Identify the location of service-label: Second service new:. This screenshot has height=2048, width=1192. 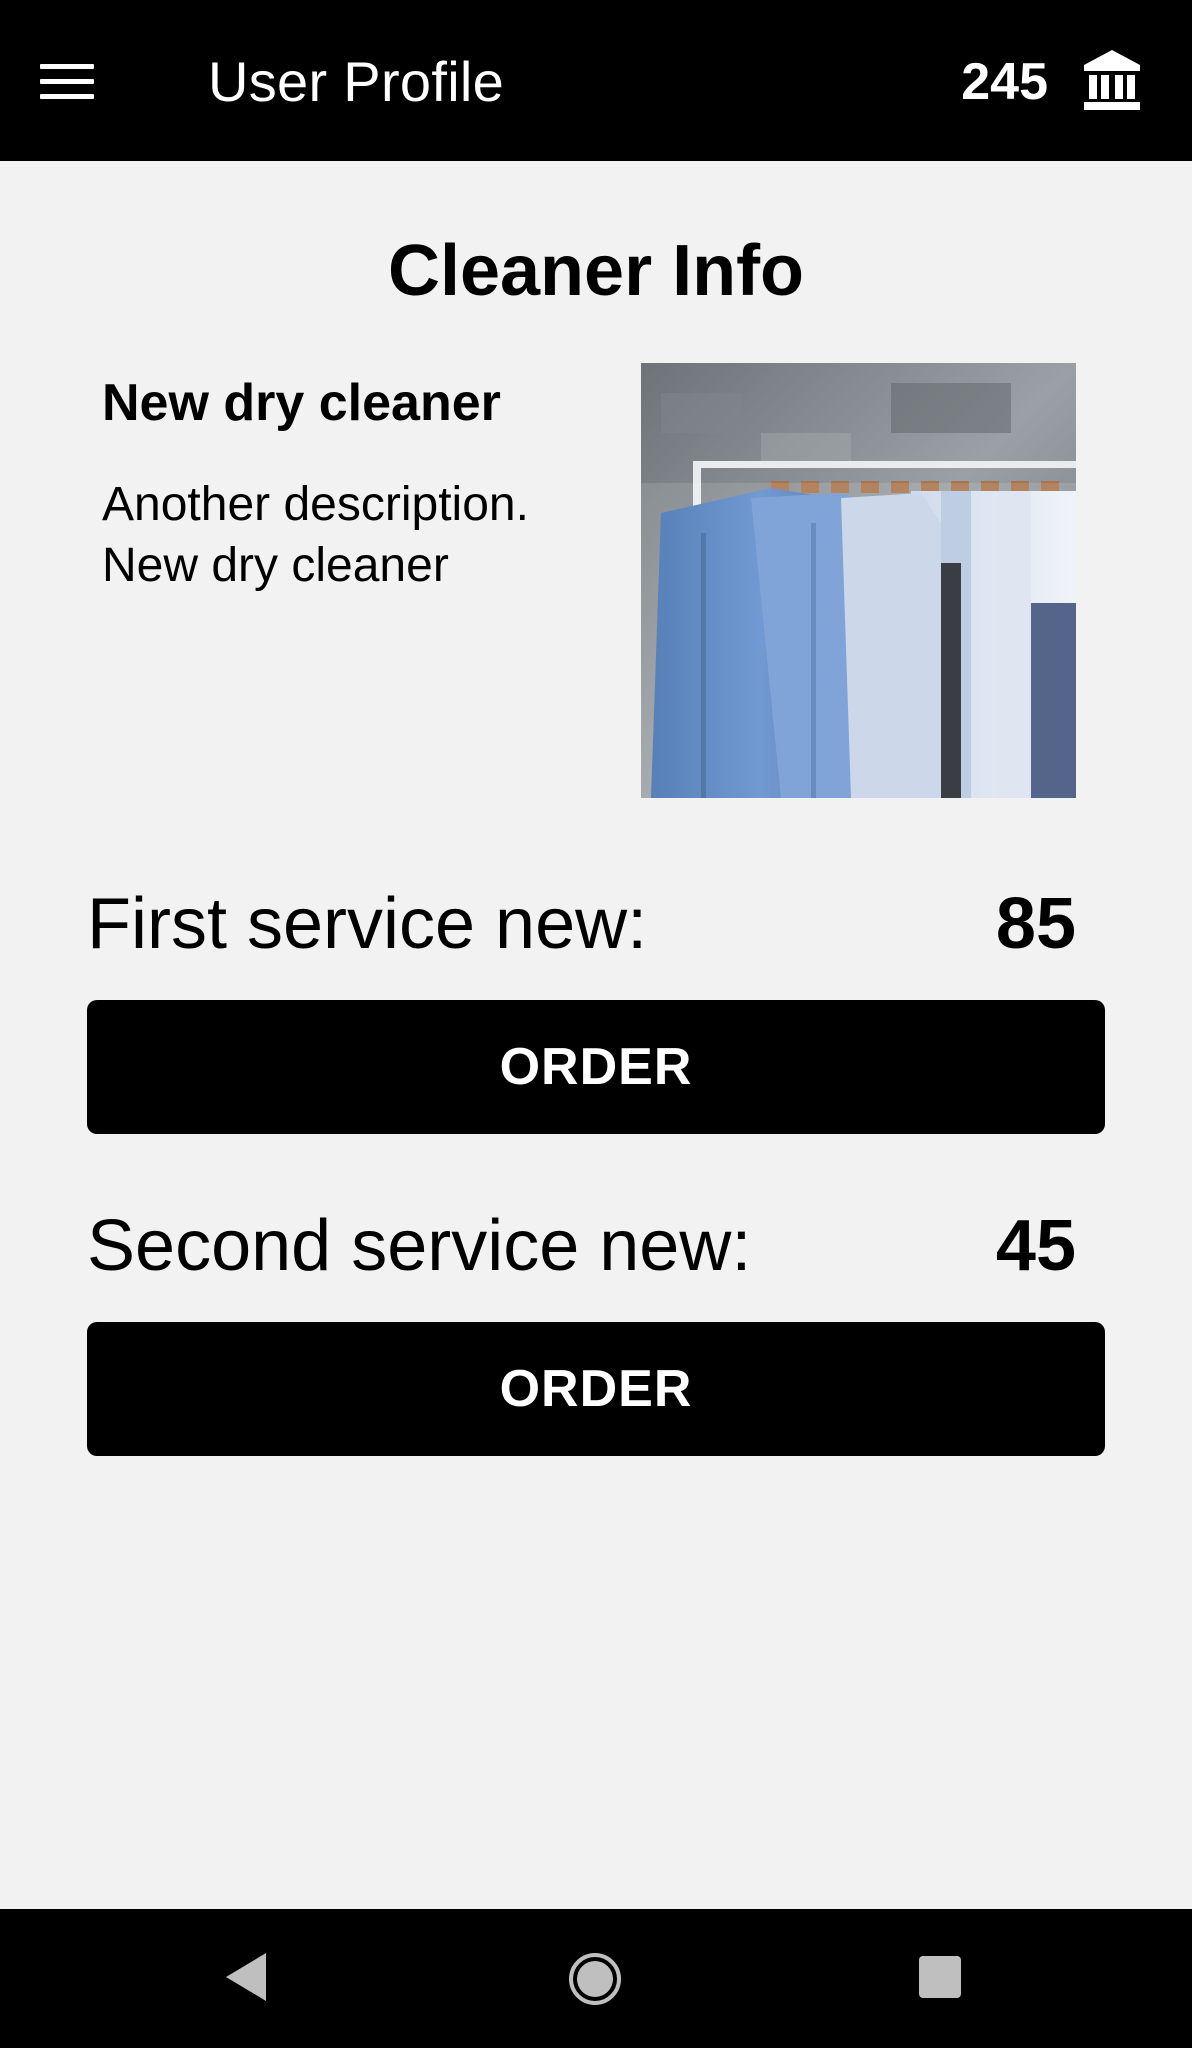
(419, 1246).